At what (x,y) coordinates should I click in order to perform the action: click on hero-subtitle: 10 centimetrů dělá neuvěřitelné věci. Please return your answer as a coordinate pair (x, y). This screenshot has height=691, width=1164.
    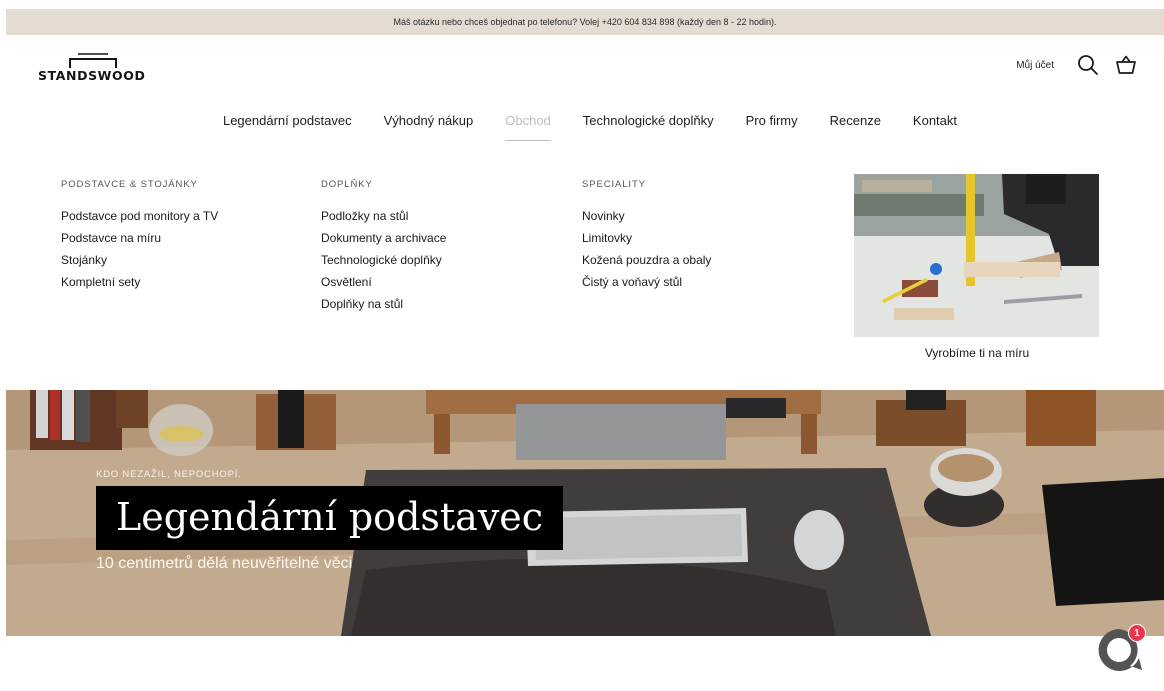
    Looking at the image, I should click on (224, 563).